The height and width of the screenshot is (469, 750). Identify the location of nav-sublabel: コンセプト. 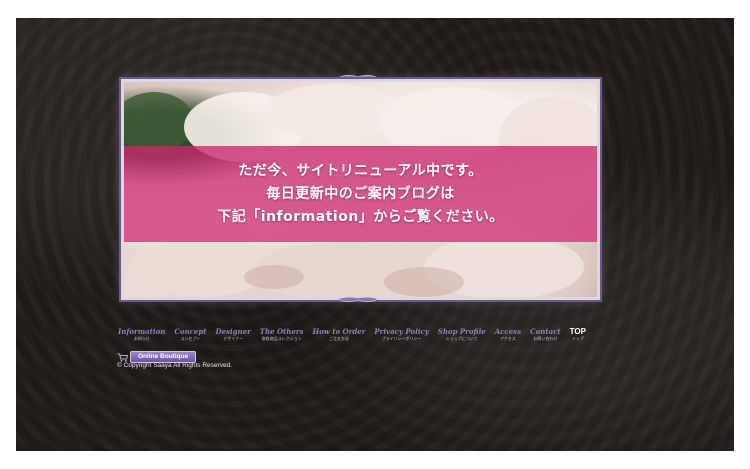
(190, 338).